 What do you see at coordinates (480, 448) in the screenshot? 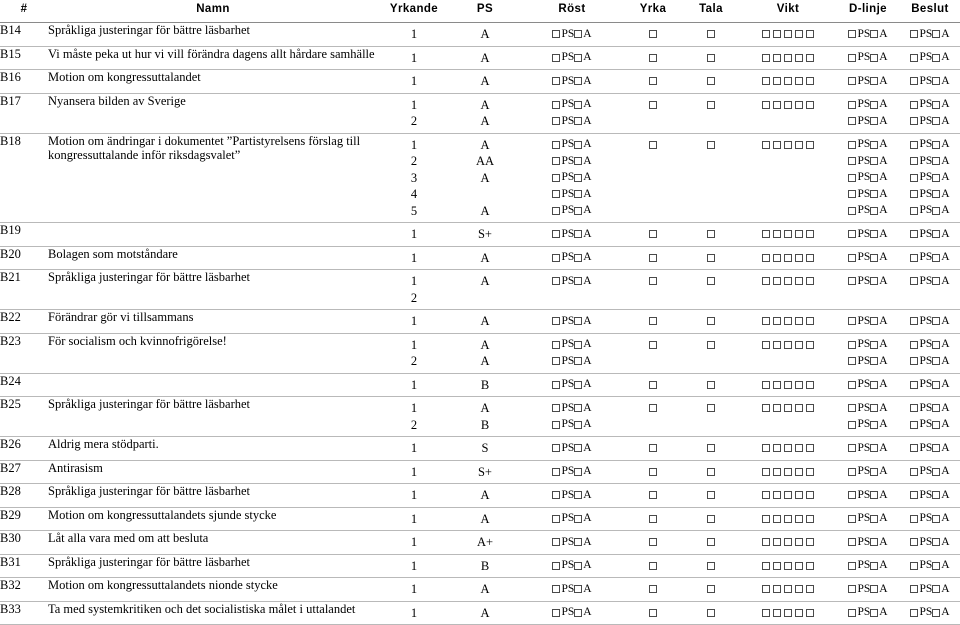
I see `table-row: B26 Aldrig mera stödparti. 1 S PS A PS A PS A` at bounding box center [480, 448].